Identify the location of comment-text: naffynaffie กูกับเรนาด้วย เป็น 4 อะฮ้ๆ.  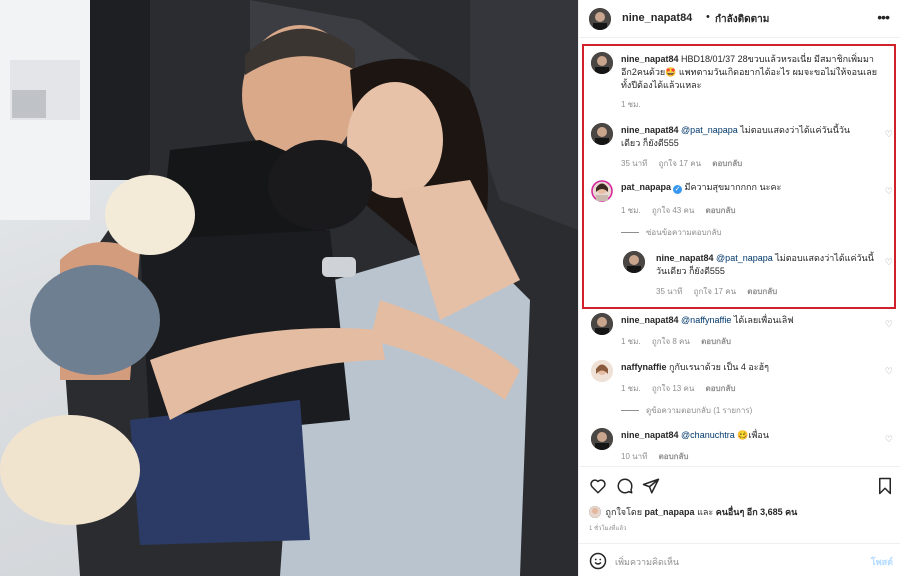
(750, 367).